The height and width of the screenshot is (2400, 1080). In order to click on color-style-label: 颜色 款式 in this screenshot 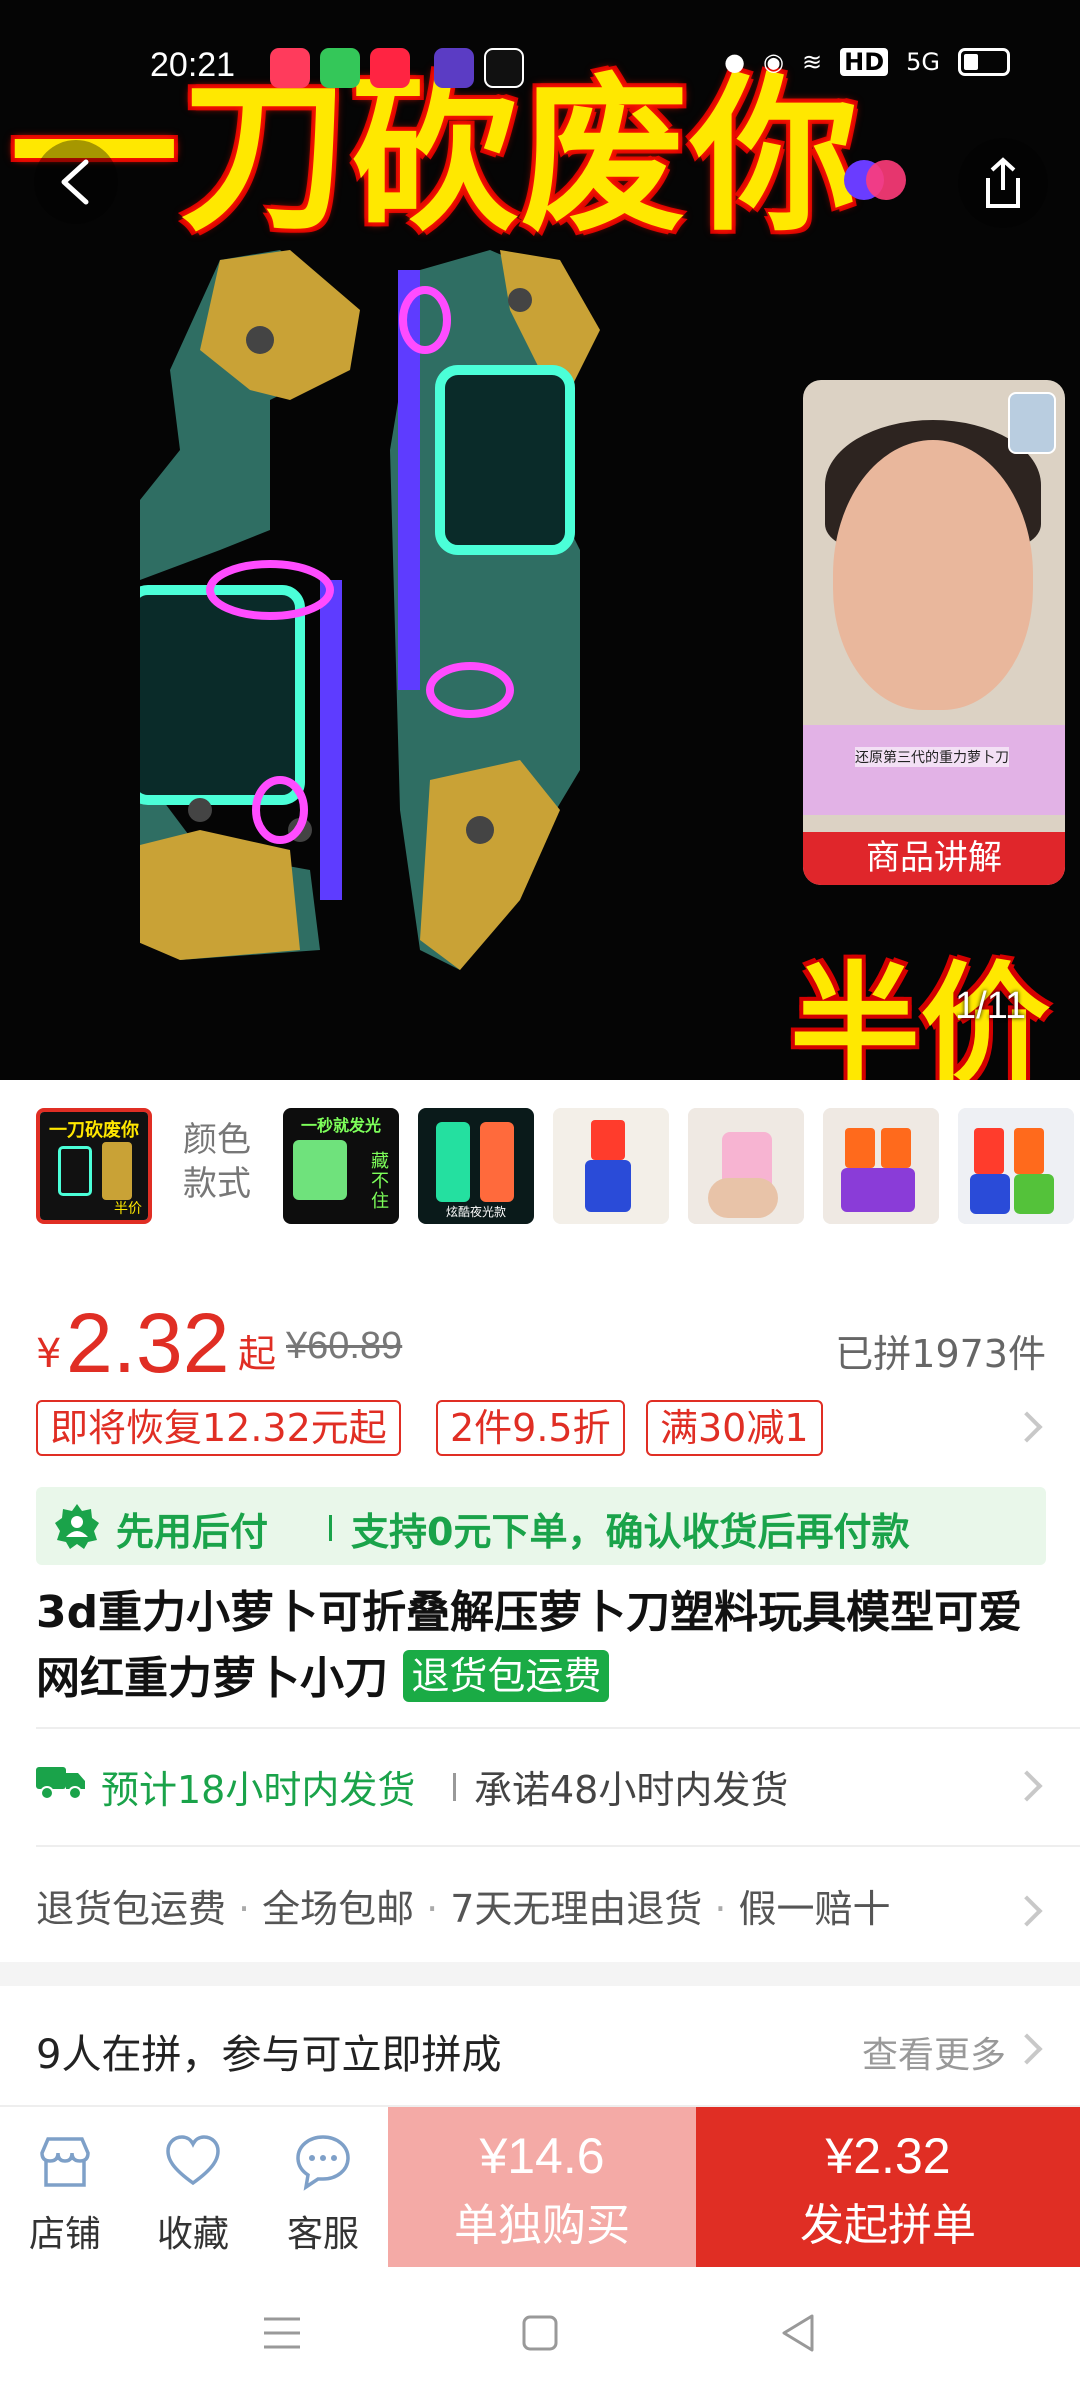, I will do `click(223, 1162)`.